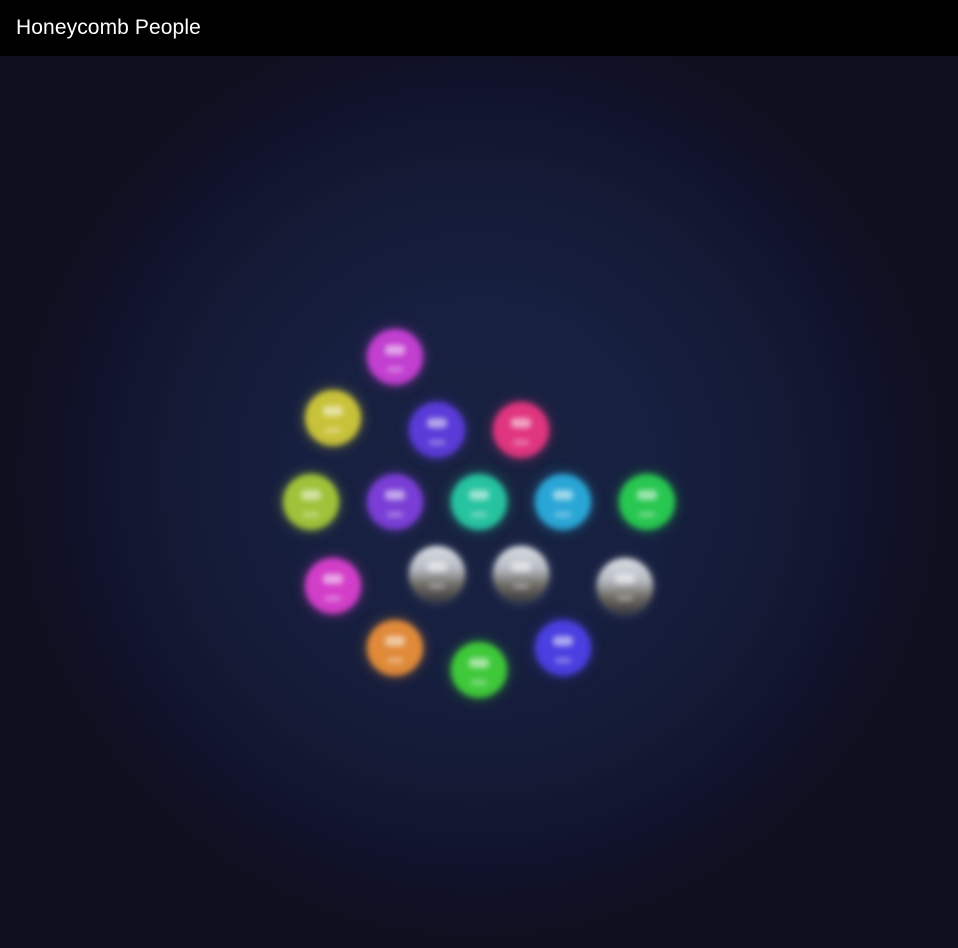  What do you see at coordinates (108, 27) in the screenshot?
I see `app-title: Honeycomb People` at bounding box center [108, 27].